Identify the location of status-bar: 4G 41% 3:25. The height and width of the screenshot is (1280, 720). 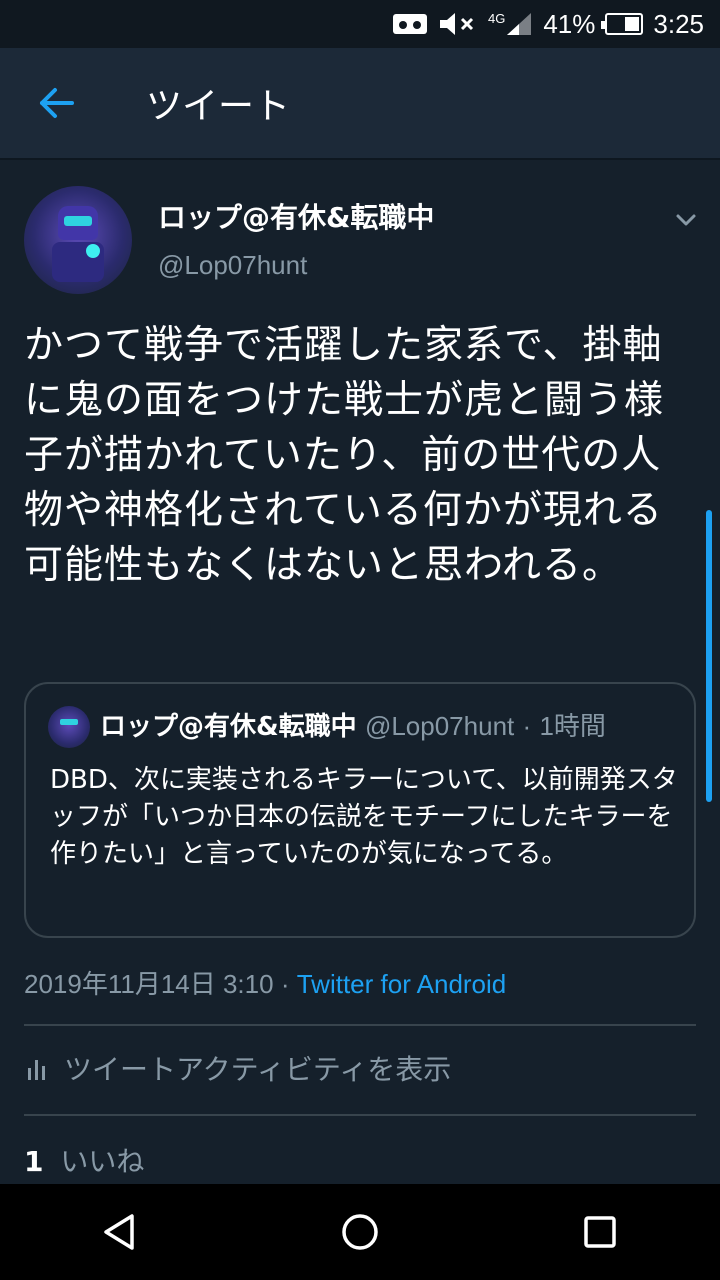
(360, 24).